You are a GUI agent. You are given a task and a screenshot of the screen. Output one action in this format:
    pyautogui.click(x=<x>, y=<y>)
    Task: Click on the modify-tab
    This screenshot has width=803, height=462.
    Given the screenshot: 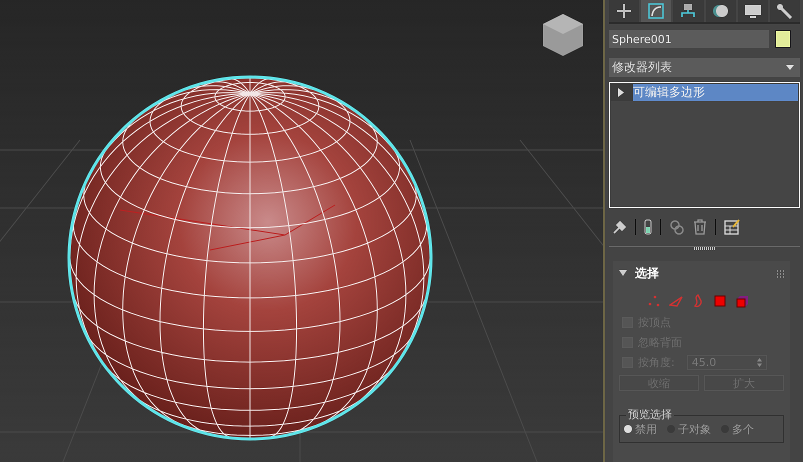 What is the action you would take?
    pyautogui.click(x=656, y=11)
    